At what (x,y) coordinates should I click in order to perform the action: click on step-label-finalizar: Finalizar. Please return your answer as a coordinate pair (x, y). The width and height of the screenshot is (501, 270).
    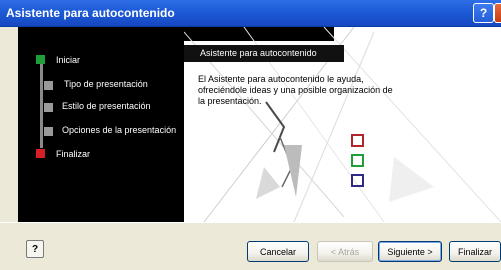
    Looking at the image, I should click on (73, 154).